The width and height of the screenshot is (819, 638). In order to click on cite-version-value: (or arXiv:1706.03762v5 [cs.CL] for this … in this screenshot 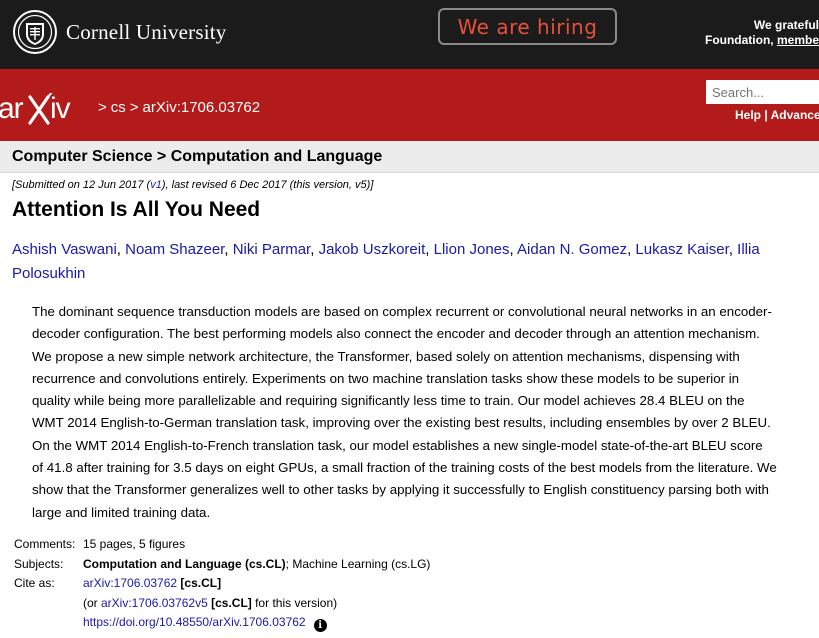, I will do `click(210, 604)`.